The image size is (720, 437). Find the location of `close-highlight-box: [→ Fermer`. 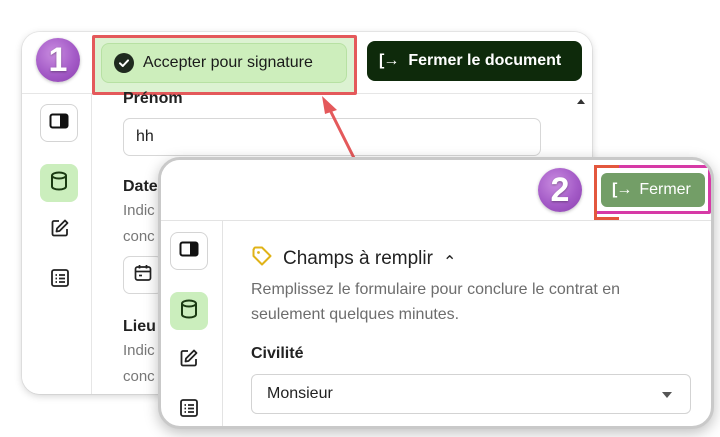

close-highlight-box: [→ Fermer is located at coordinates (652, 192).